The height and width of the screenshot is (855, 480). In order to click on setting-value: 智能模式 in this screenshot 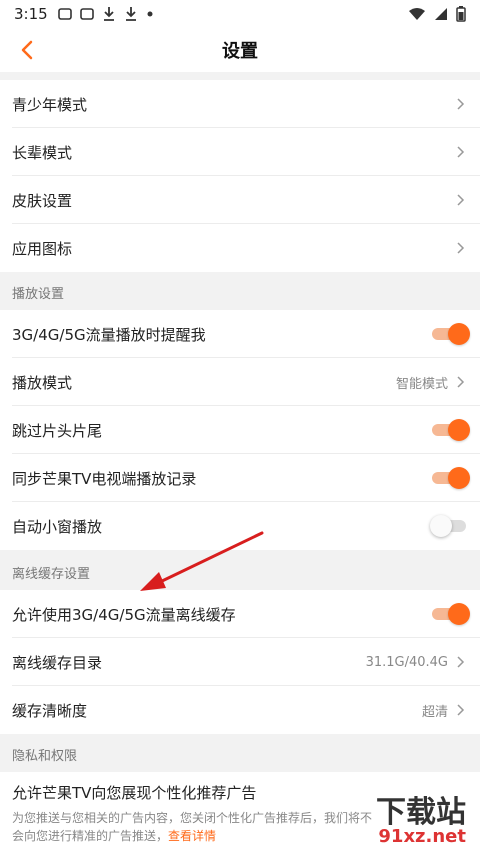, I will do `click(421, 384)`.